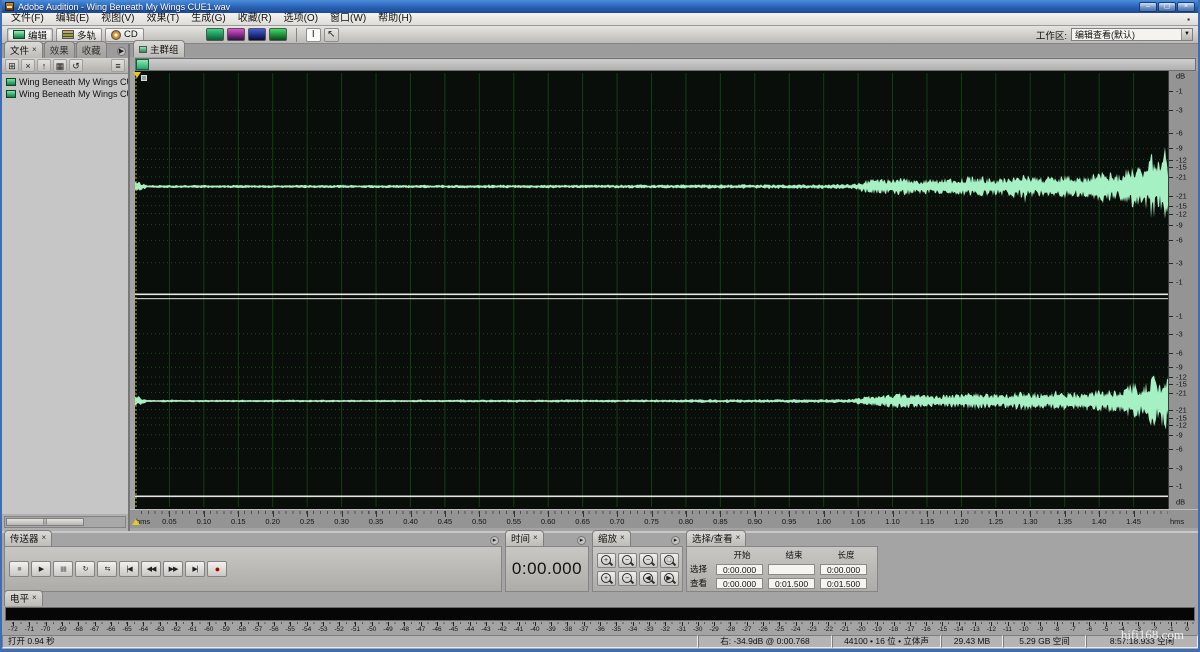  I want to click on insert-into-multitrack-icon: ↑, so click(44, 65).